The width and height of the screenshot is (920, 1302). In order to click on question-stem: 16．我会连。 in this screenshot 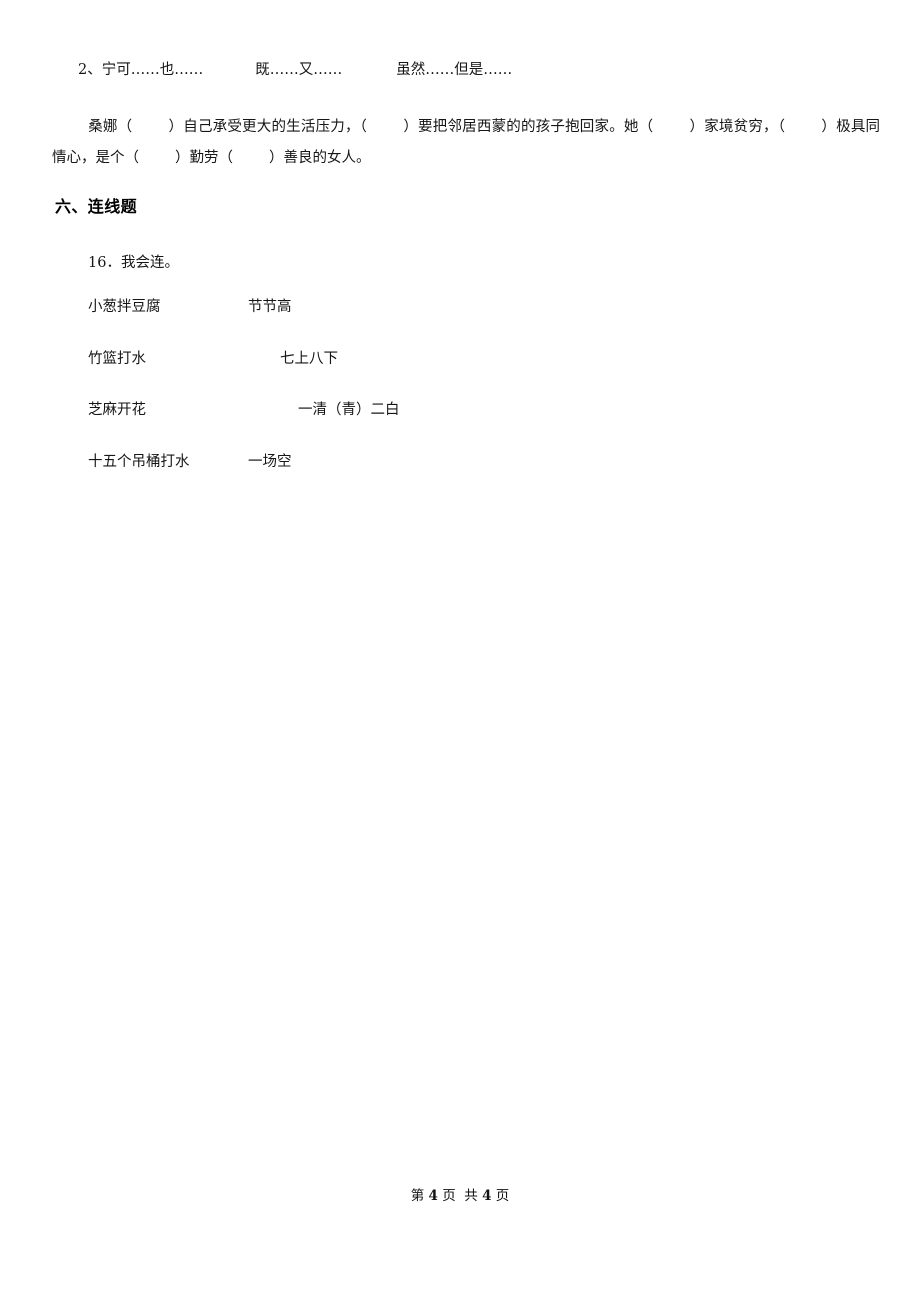, I will do `click(133, 263)`.